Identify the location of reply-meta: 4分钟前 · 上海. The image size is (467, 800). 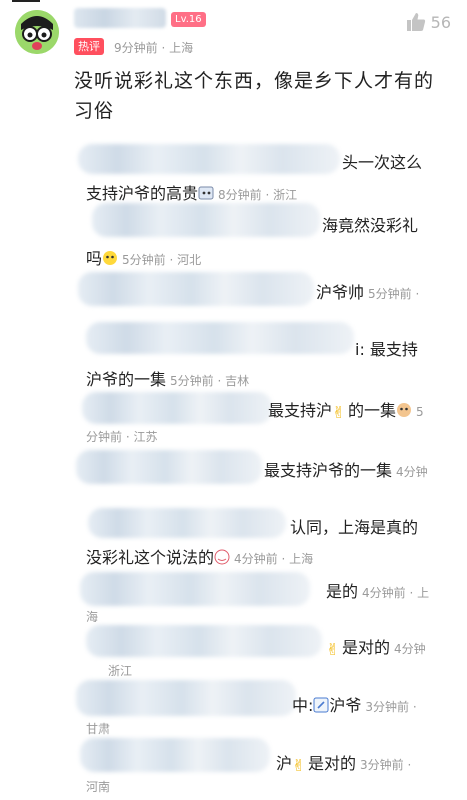
(274, 559).